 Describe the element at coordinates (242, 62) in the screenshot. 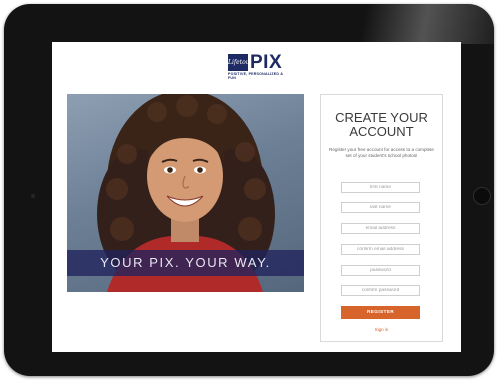

I see `brand-badge: Lifetouch` at that location.